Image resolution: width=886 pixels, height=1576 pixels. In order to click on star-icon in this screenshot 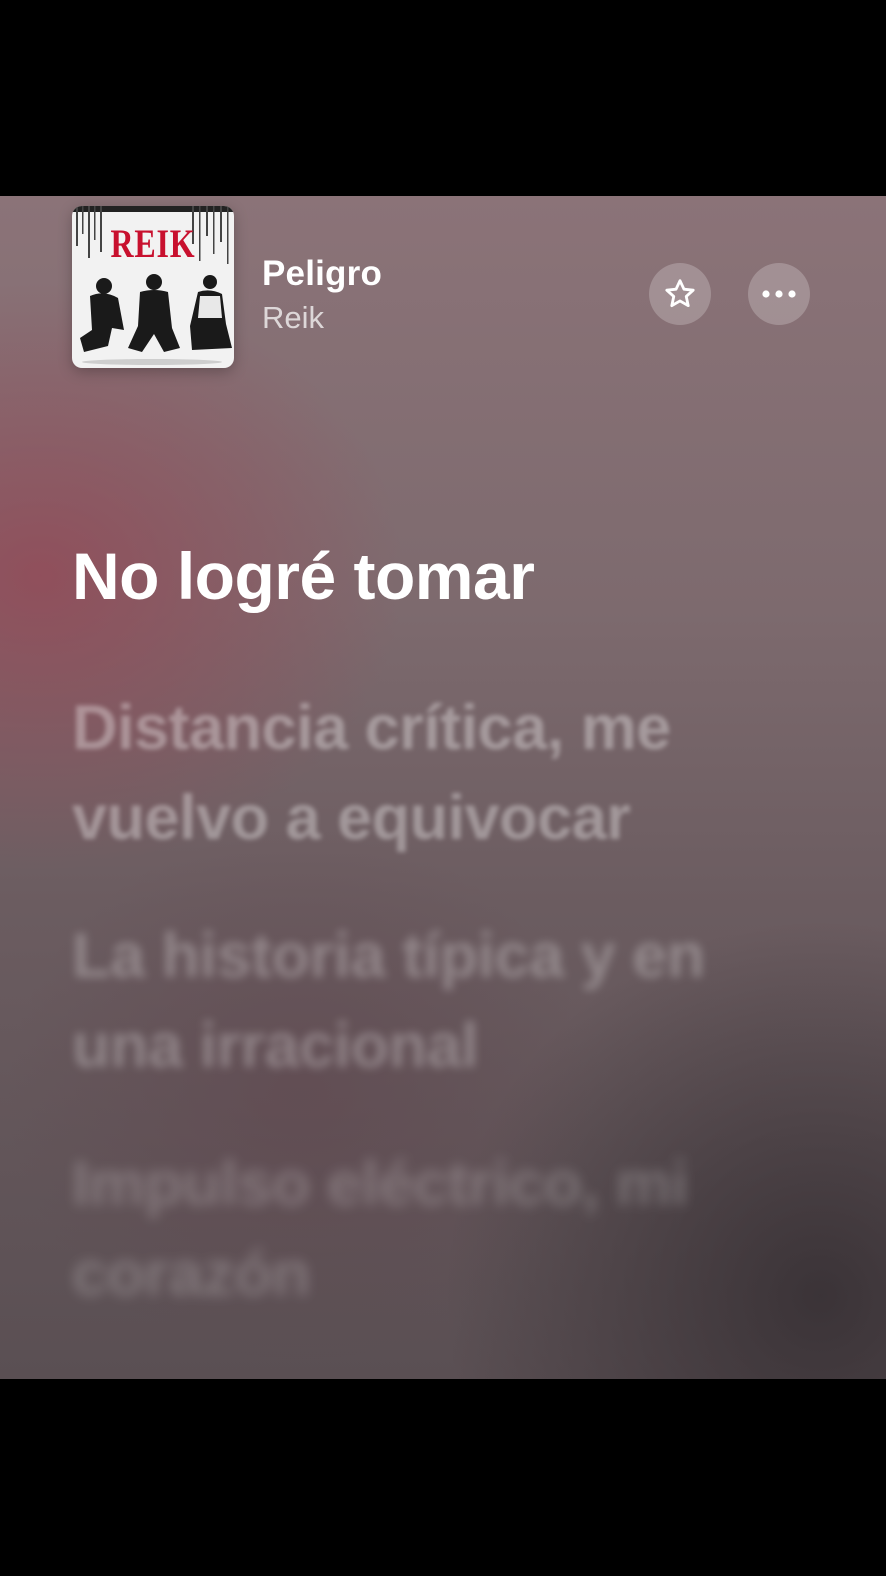, I will do `click(680, 293)`.